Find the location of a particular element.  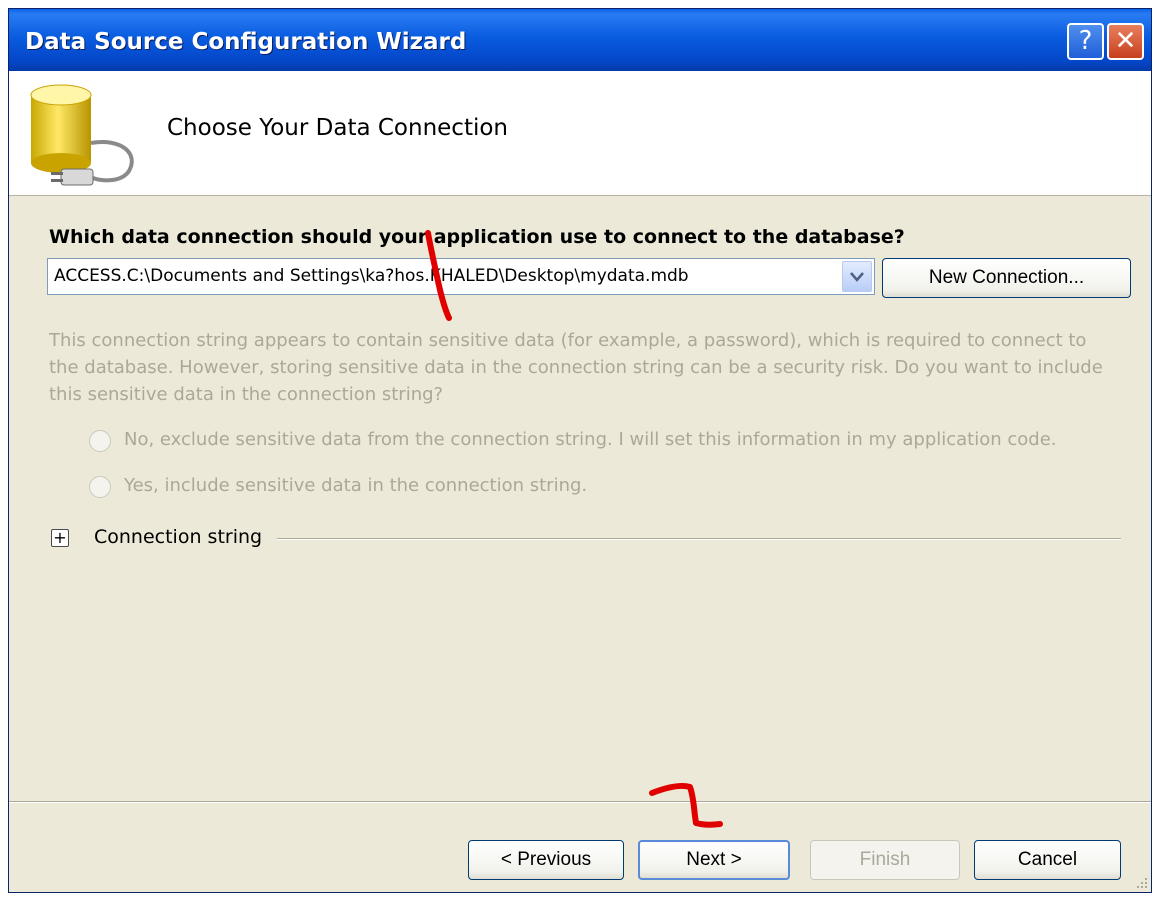

page-title: Choose Your Data Connection is located at coordinates (338, 128).